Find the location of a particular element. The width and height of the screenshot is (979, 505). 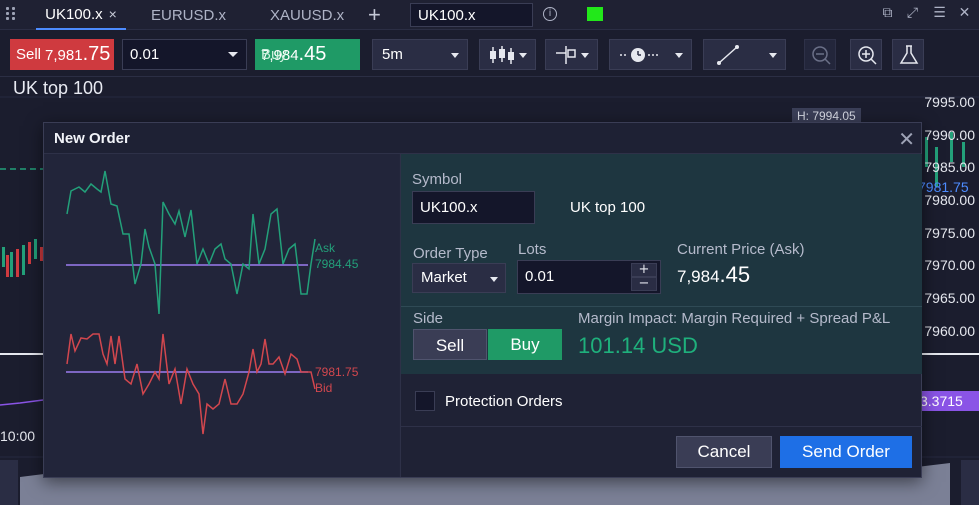

trade-toolbar: Sell 7,981.75 0.01 7,984.45 Buy 5m is located at coordinates (489, 54).